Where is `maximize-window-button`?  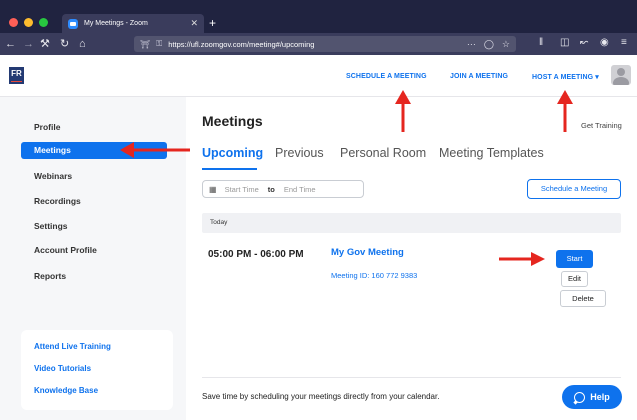
maximize-window-button is located at coordinates (43, 22).